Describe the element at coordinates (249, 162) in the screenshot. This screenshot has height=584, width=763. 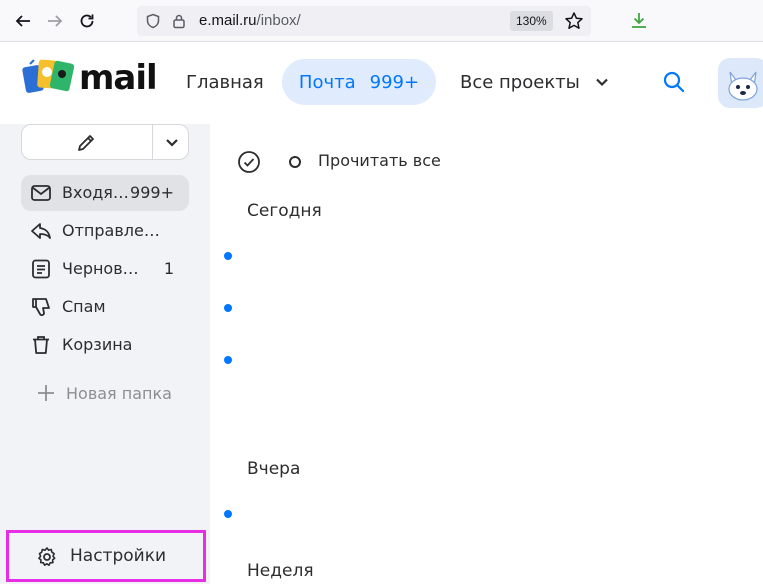
I see `select-all-checkbox-icon` at that location.